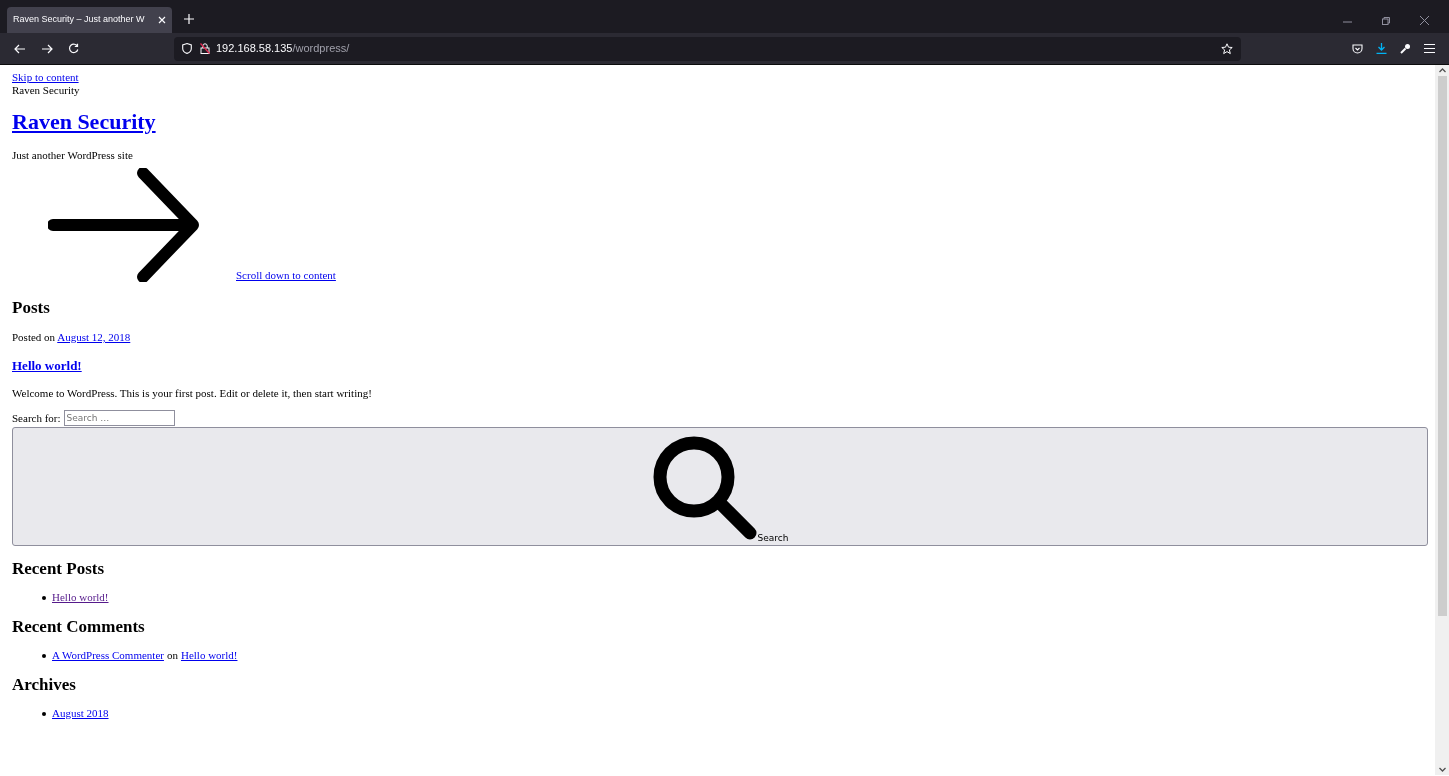  Describe the element at coordinates (1442, 769) in the screenshot. I see `scroll-down-icon` at that location.